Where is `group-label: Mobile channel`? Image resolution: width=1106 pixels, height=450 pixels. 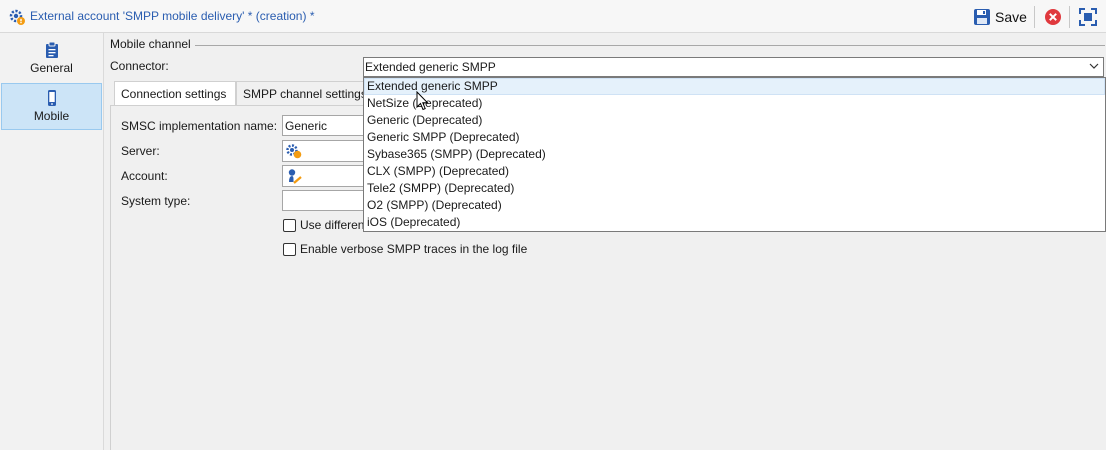 group-label: Mobile channel is located at coordinates (150, 44).